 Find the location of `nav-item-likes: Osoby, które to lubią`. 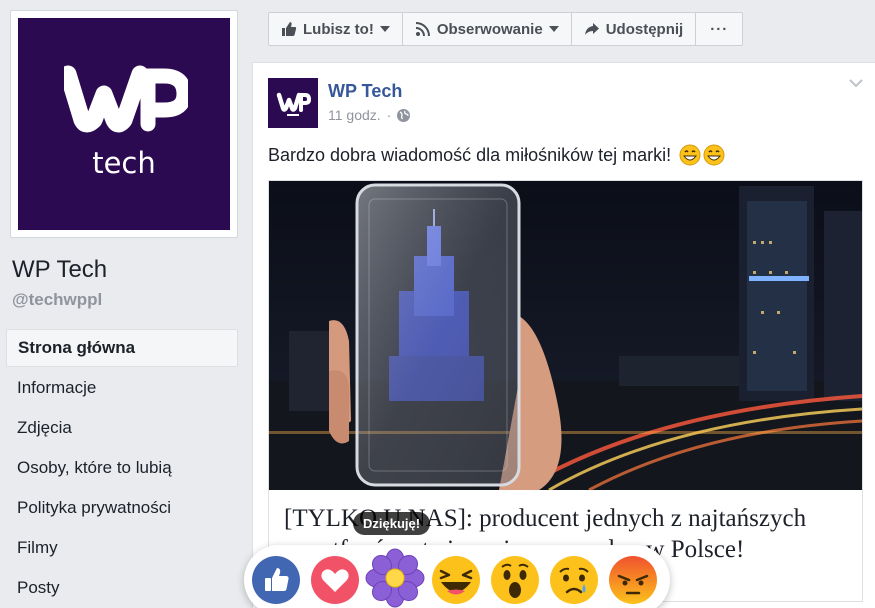

nav-item-likes: Osoby, które to lubią is located at coordinates (122, 469).